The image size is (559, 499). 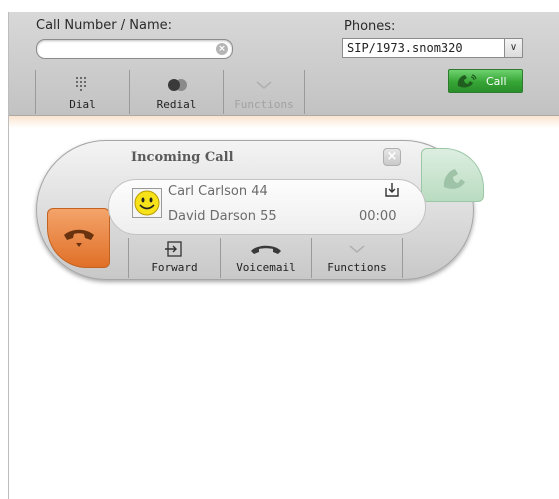 I want to click on voicemail-icon, so click(x=266, y=249).